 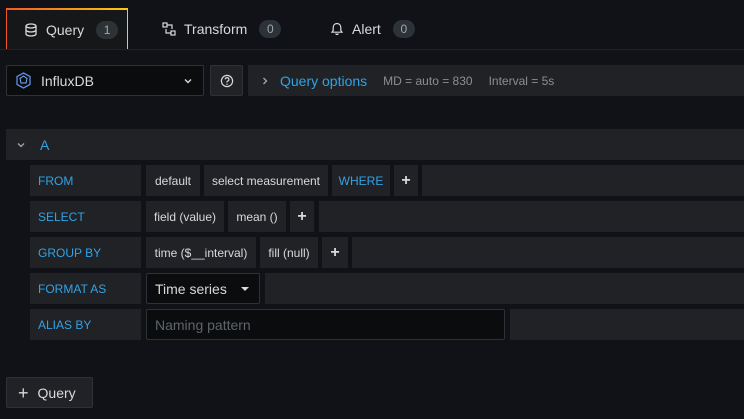 What do you see at coordinates (428, 80) in the screenshot?
I see `query-options-md: MD = auto = 830` at bounding box center [428, 80].